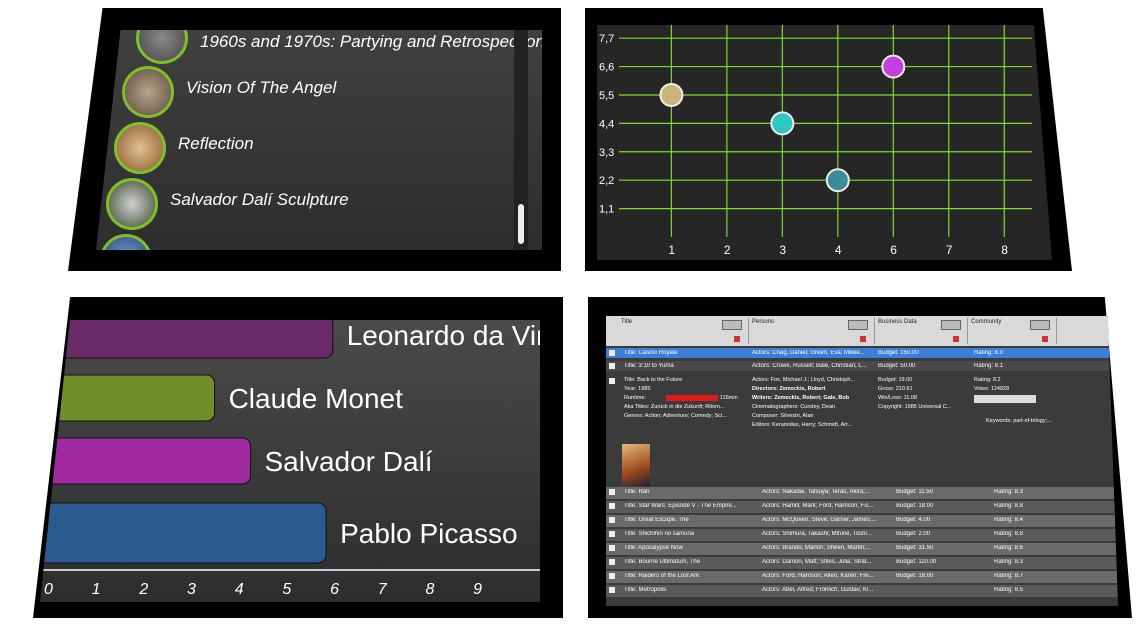 The image size is (1138, 626). Describe the element at coordinates (636, 465) in the screenshot. I see `movie-poster` at that location.